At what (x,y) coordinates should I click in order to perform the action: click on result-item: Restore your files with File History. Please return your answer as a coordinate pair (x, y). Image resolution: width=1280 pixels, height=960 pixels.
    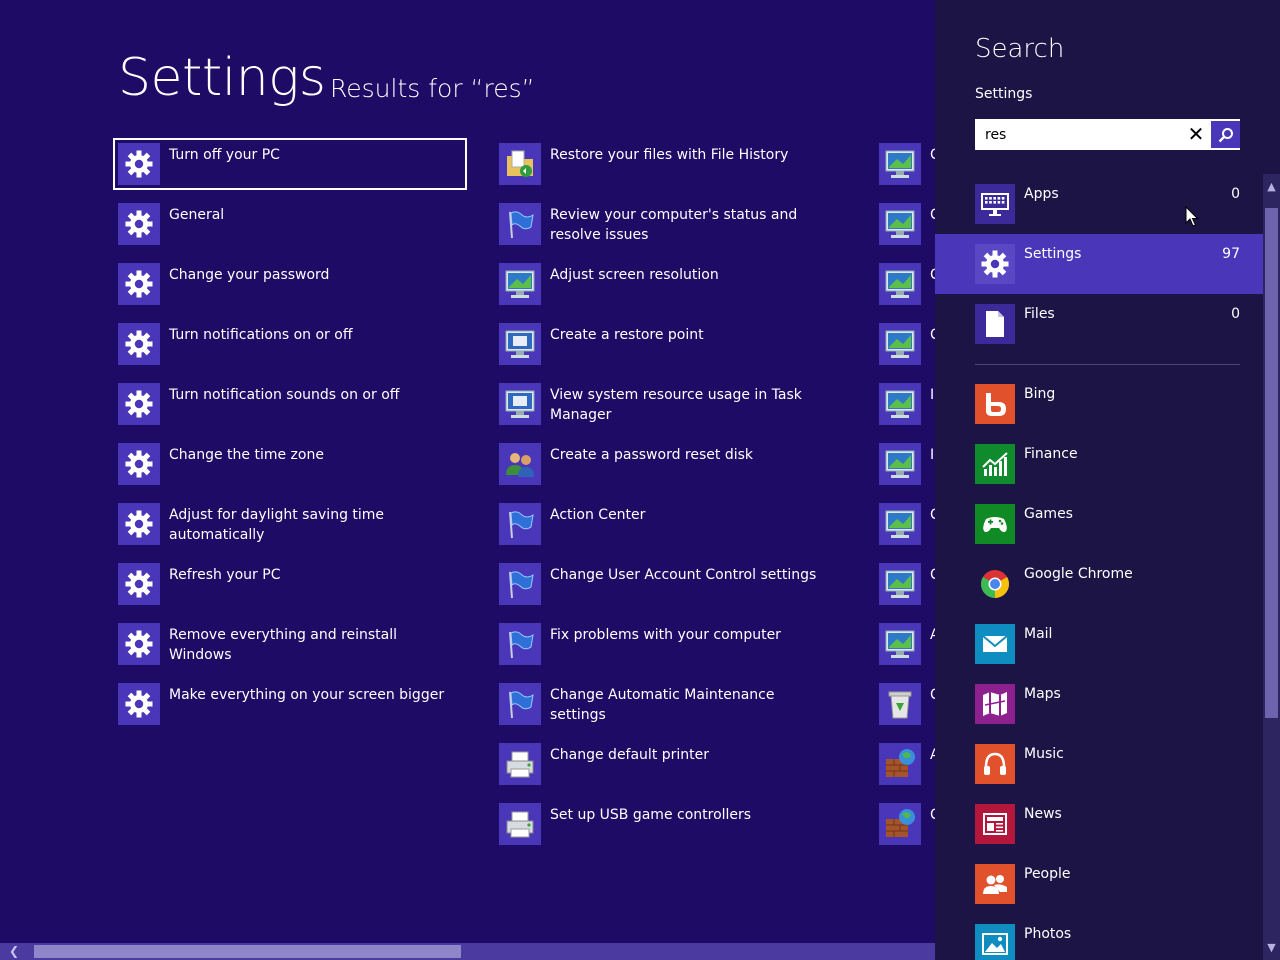
    Looking at the image, I should click on (666, 164).